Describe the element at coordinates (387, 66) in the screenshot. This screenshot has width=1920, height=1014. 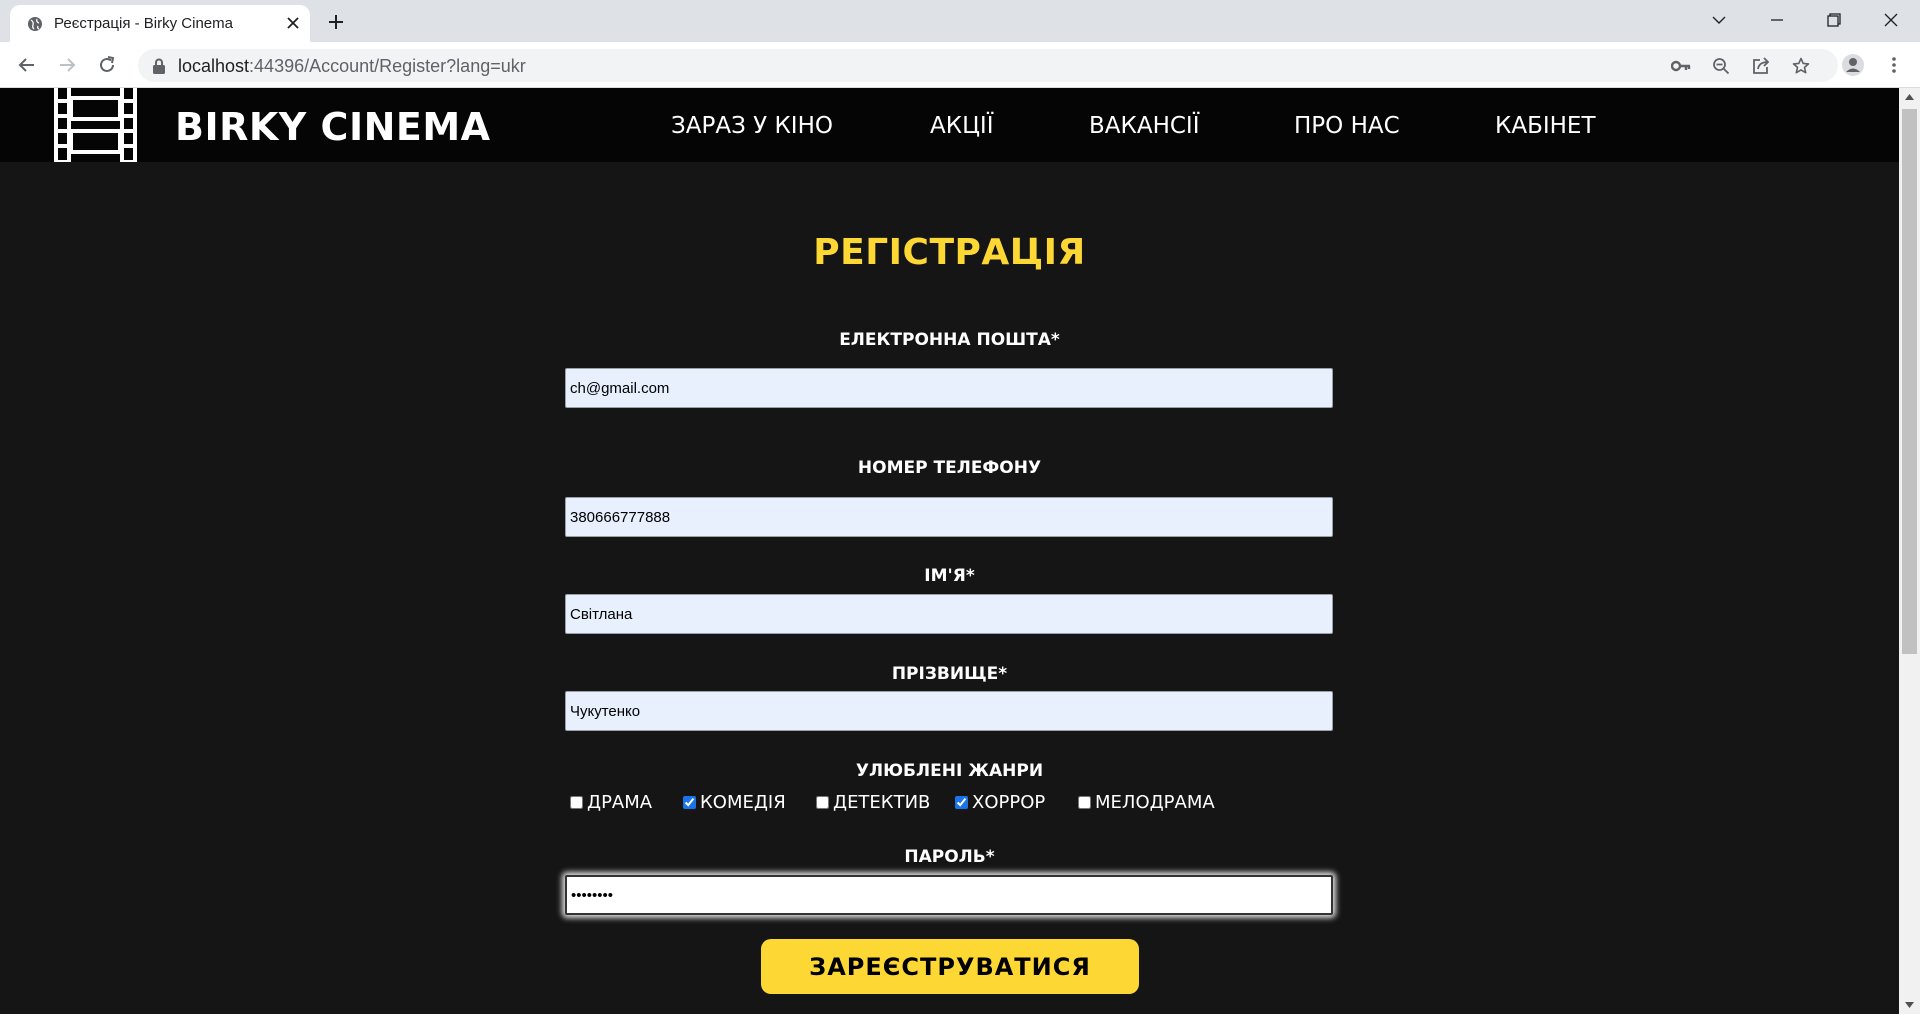
I see `url-path: :44396/Account/Register?lang=ukr` at that location.